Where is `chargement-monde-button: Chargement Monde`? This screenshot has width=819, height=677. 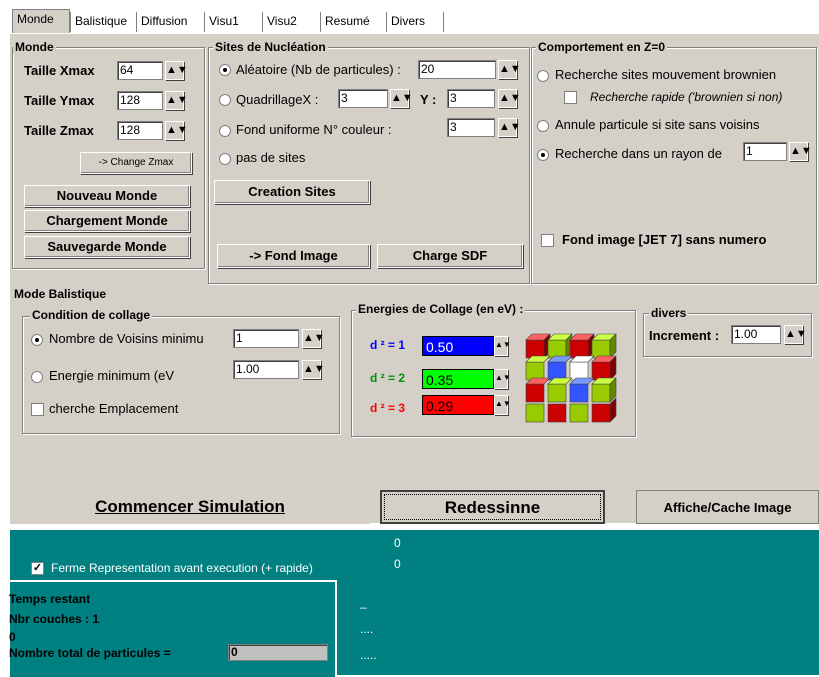
chargement-monde-button: Chargement Monde is located at coordinates (107, 221).